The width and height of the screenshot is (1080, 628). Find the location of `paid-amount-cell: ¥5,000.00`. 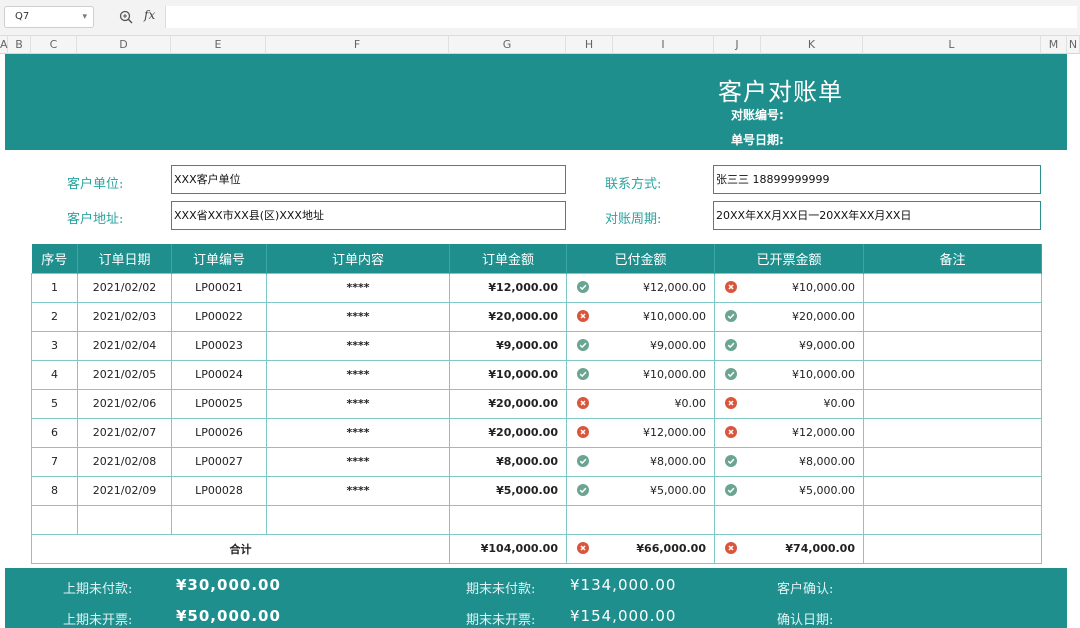

paid-amount-cell: ¥5,000.00 is located at coordinates (640, 490).